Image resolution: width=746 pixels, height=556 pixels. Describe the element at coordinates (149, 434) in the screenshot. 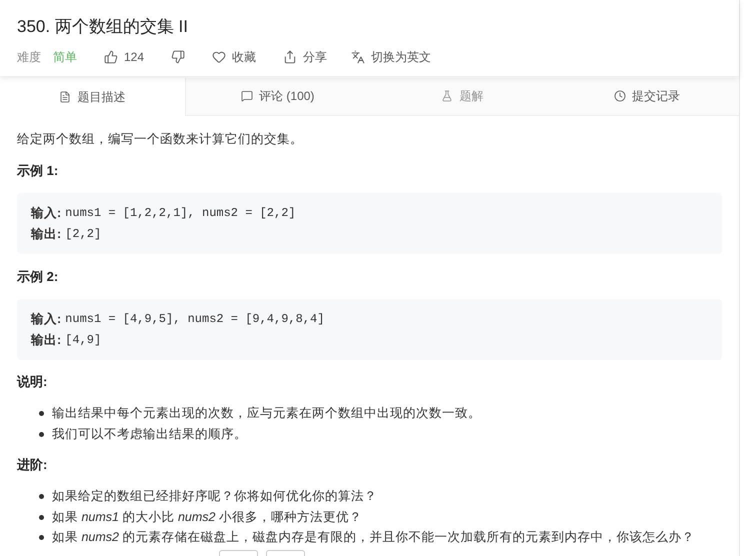

I see `list-item: 我们可以不考虑输出结果的顺序。` at that location.